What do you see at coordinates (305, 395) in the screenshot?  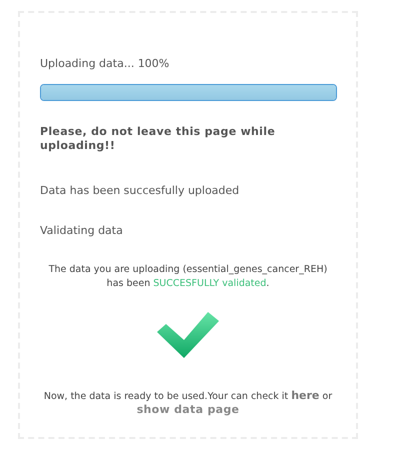 I see `here-link: here` at bounding box center [305, 395].